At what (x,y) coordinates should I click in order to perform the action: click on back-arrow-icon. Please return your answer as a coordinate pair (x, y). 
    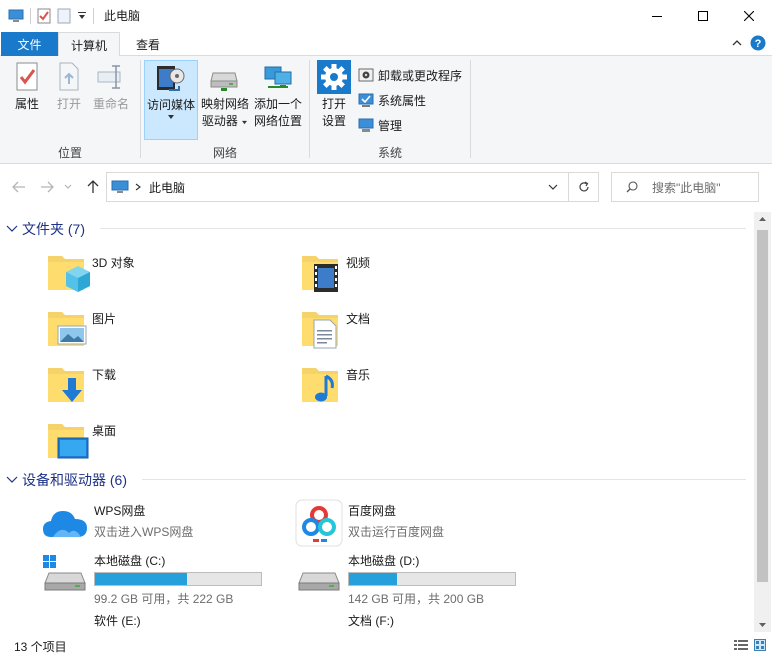
    Looking at the image, I should click on (19, 187).